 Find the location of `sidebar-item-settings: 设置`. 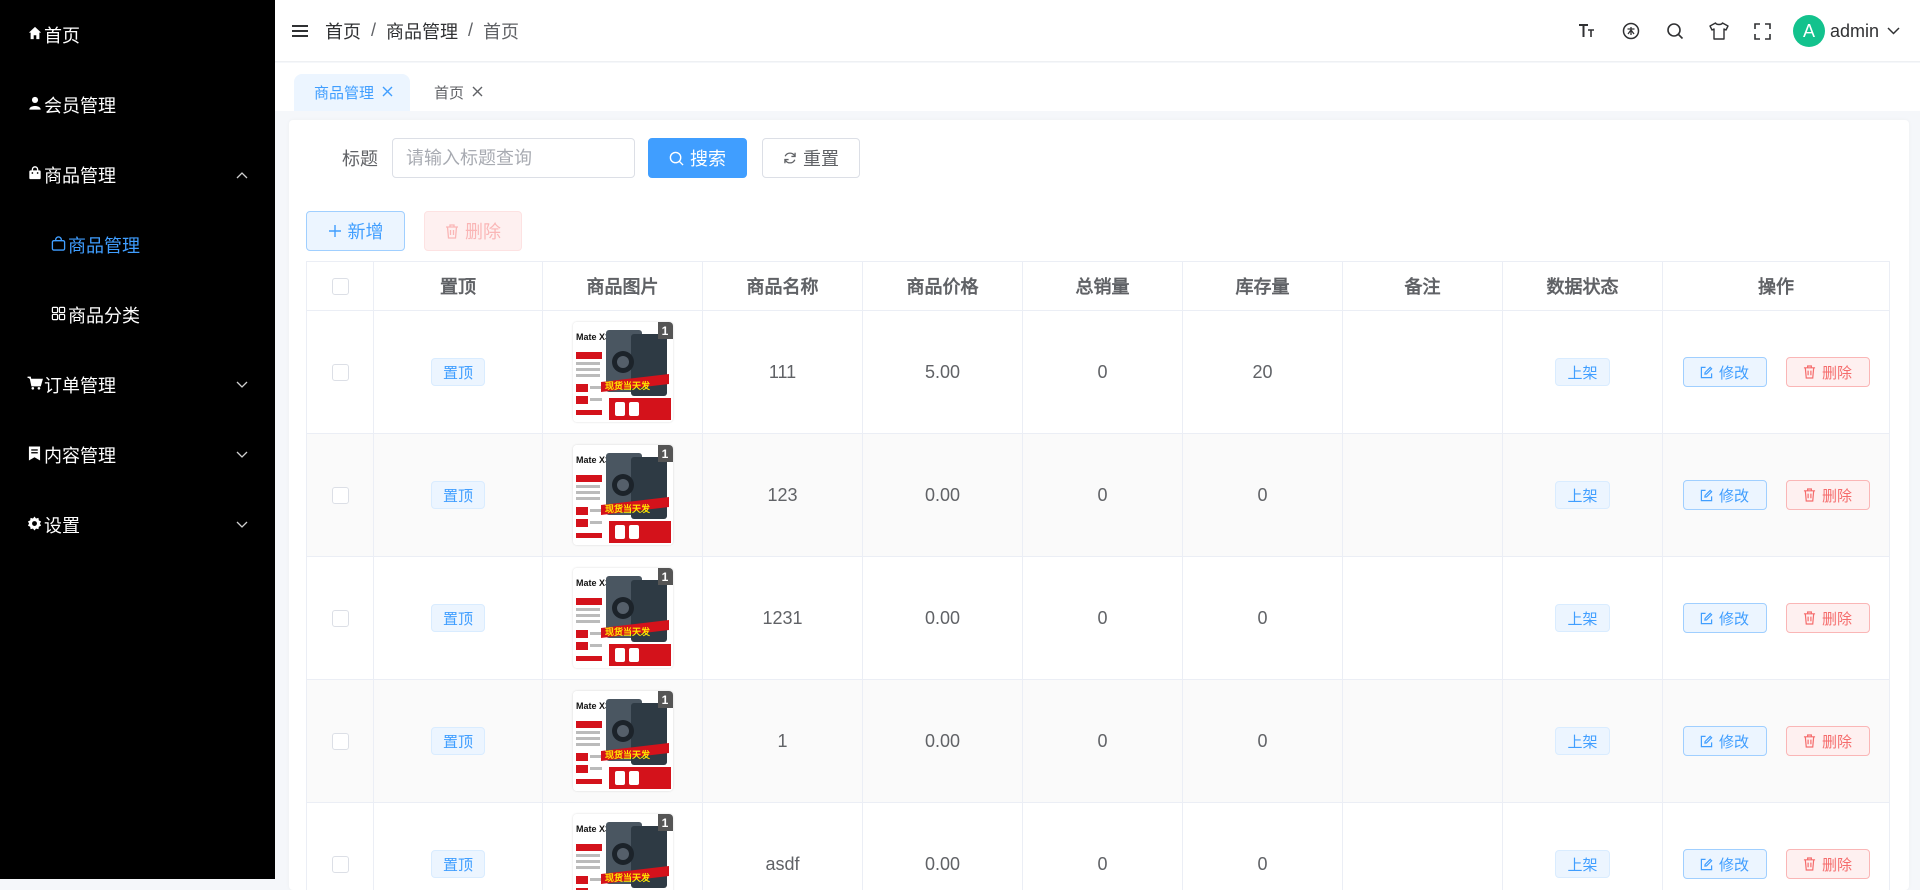

sidebar-item-settings: 设置 is located at coordinates (137, 525).